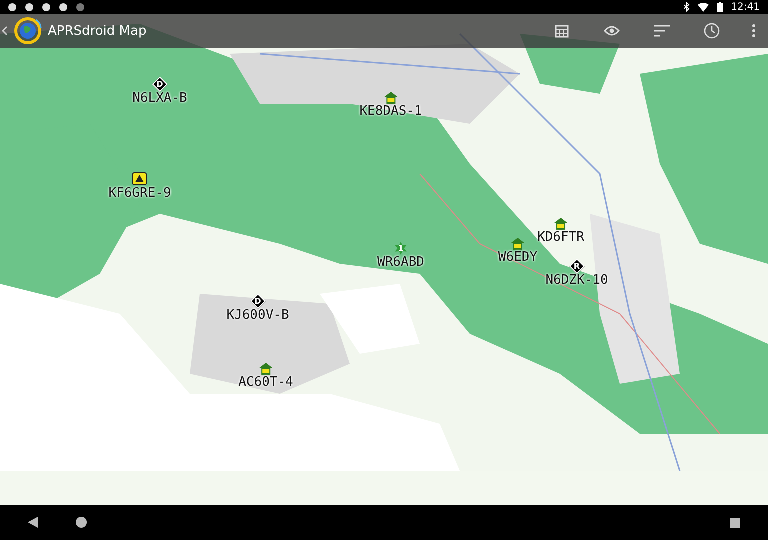 The width and height of the screenshot is (768, 540). What do you see at coordinates (140, 193) in the screenshot?
I see `station-callsign: KF6GRE-9` at bounding box center [140, 193].